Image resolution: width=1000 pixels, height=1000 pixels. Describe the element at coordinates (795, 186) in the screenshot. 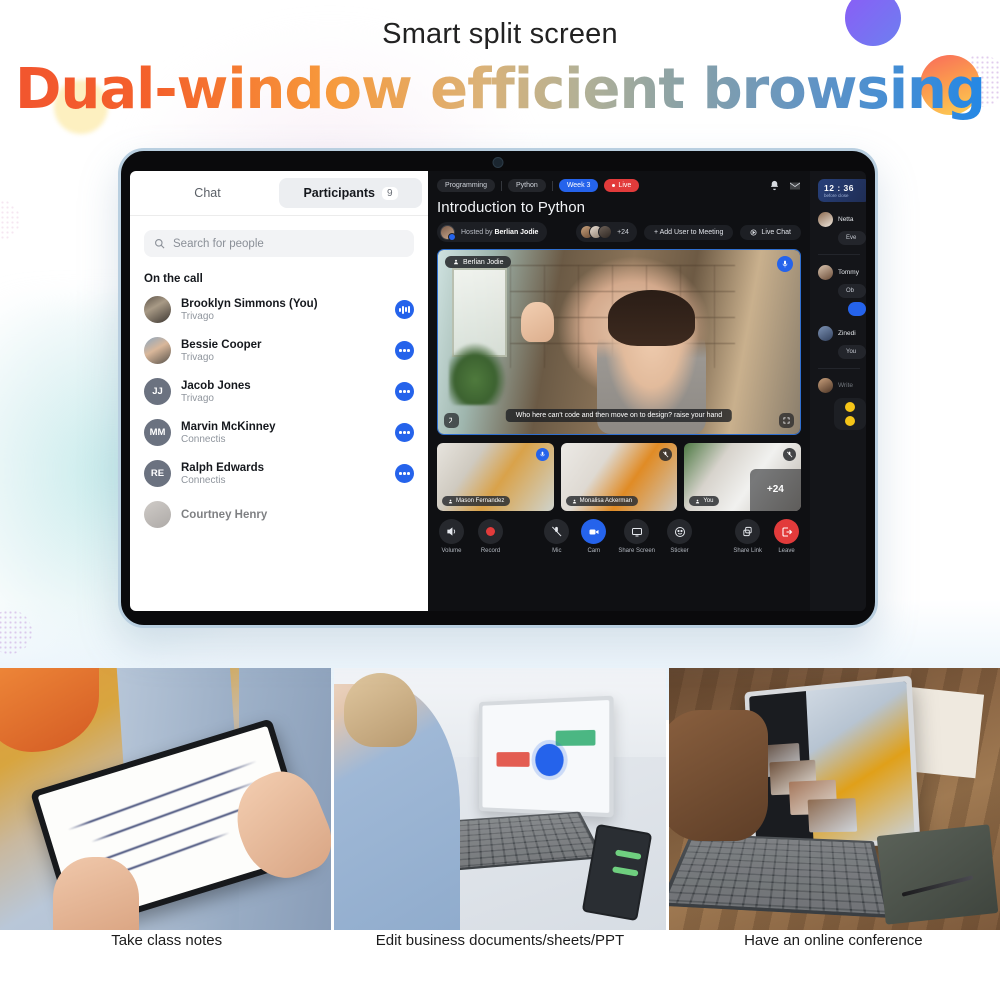

I see `mail-icon` at that location.